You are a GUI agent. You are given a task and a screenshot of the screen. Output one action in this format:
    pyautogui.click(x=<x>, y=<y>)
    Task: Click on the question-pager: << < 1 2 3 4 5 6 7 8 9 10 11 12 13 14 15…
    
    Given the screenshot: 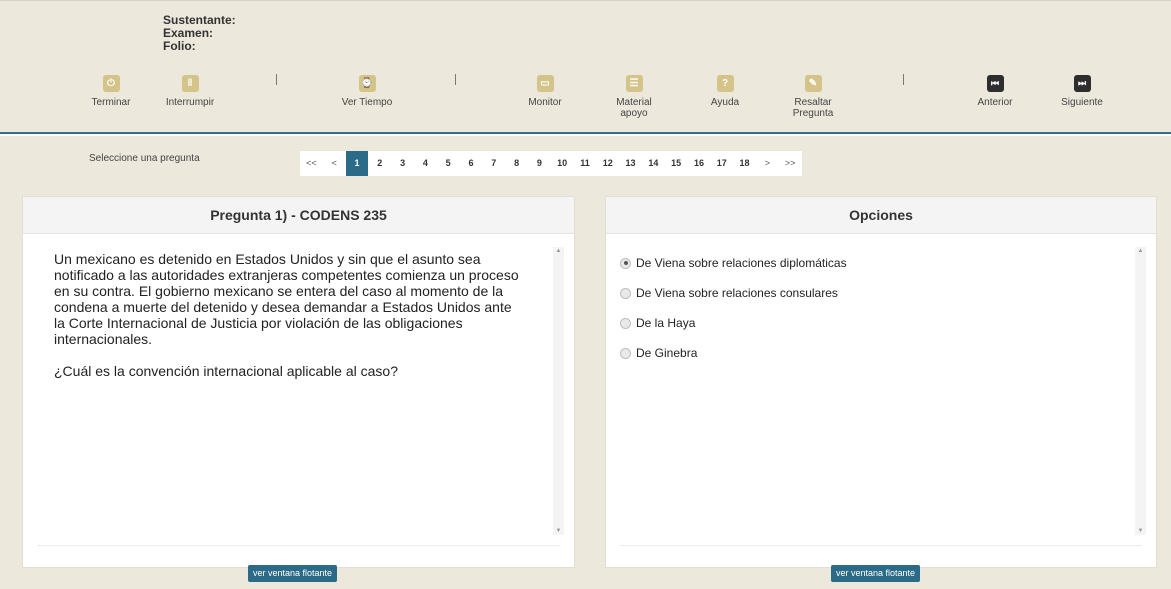 What is the action you would take?
    pyautogui.click(x=551, y=163)
    